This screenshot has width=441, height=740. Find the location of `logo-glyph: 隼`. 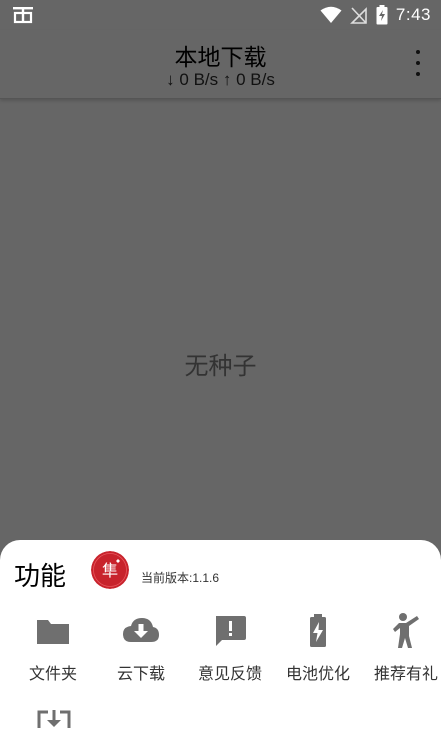

logo-glyph: 隼 is located at coordinates (110, 570).